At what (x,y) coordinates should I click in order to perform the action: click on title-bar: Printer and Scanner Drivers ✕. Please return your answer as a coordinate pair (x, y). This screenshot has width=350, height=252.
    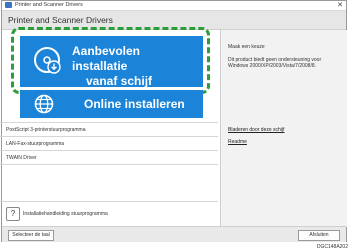
    Looking at the image, I should click on (174, 6).